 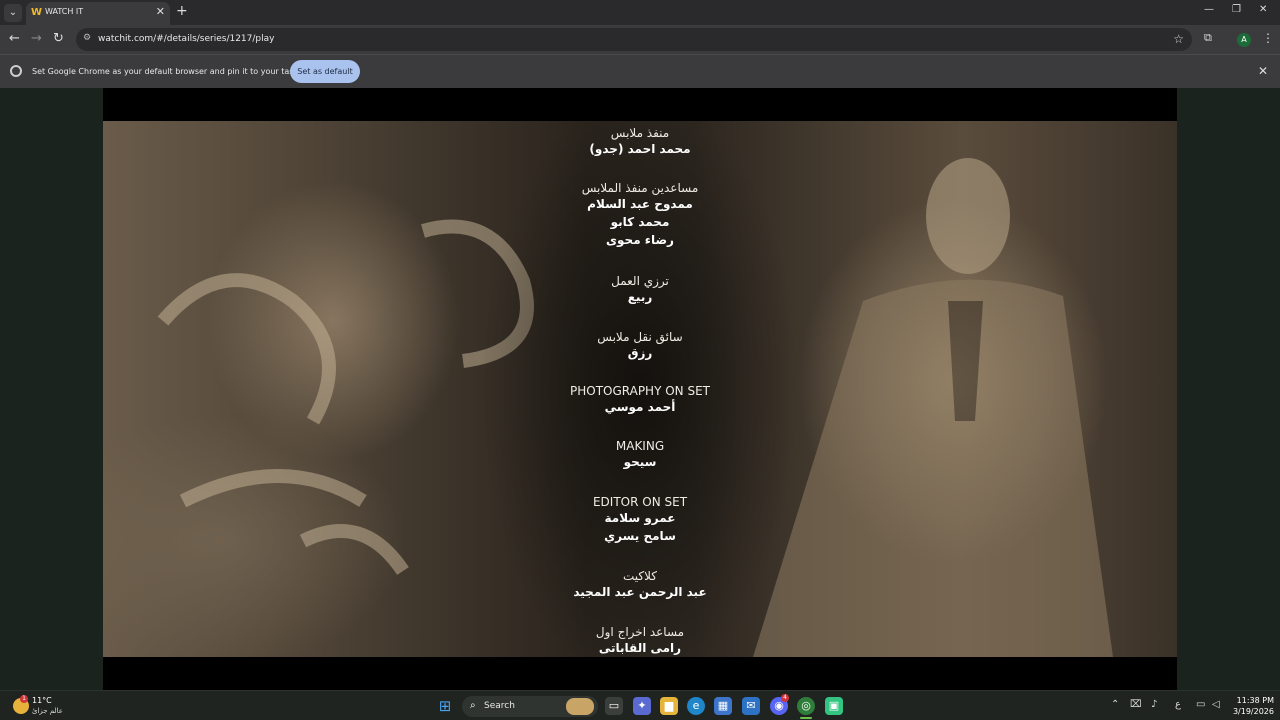 What do you see at coordinates (98, 13) in the screenshot?
I see `tab-watch-it: W WATCH IT ✕` at bounding box center [98, 13].